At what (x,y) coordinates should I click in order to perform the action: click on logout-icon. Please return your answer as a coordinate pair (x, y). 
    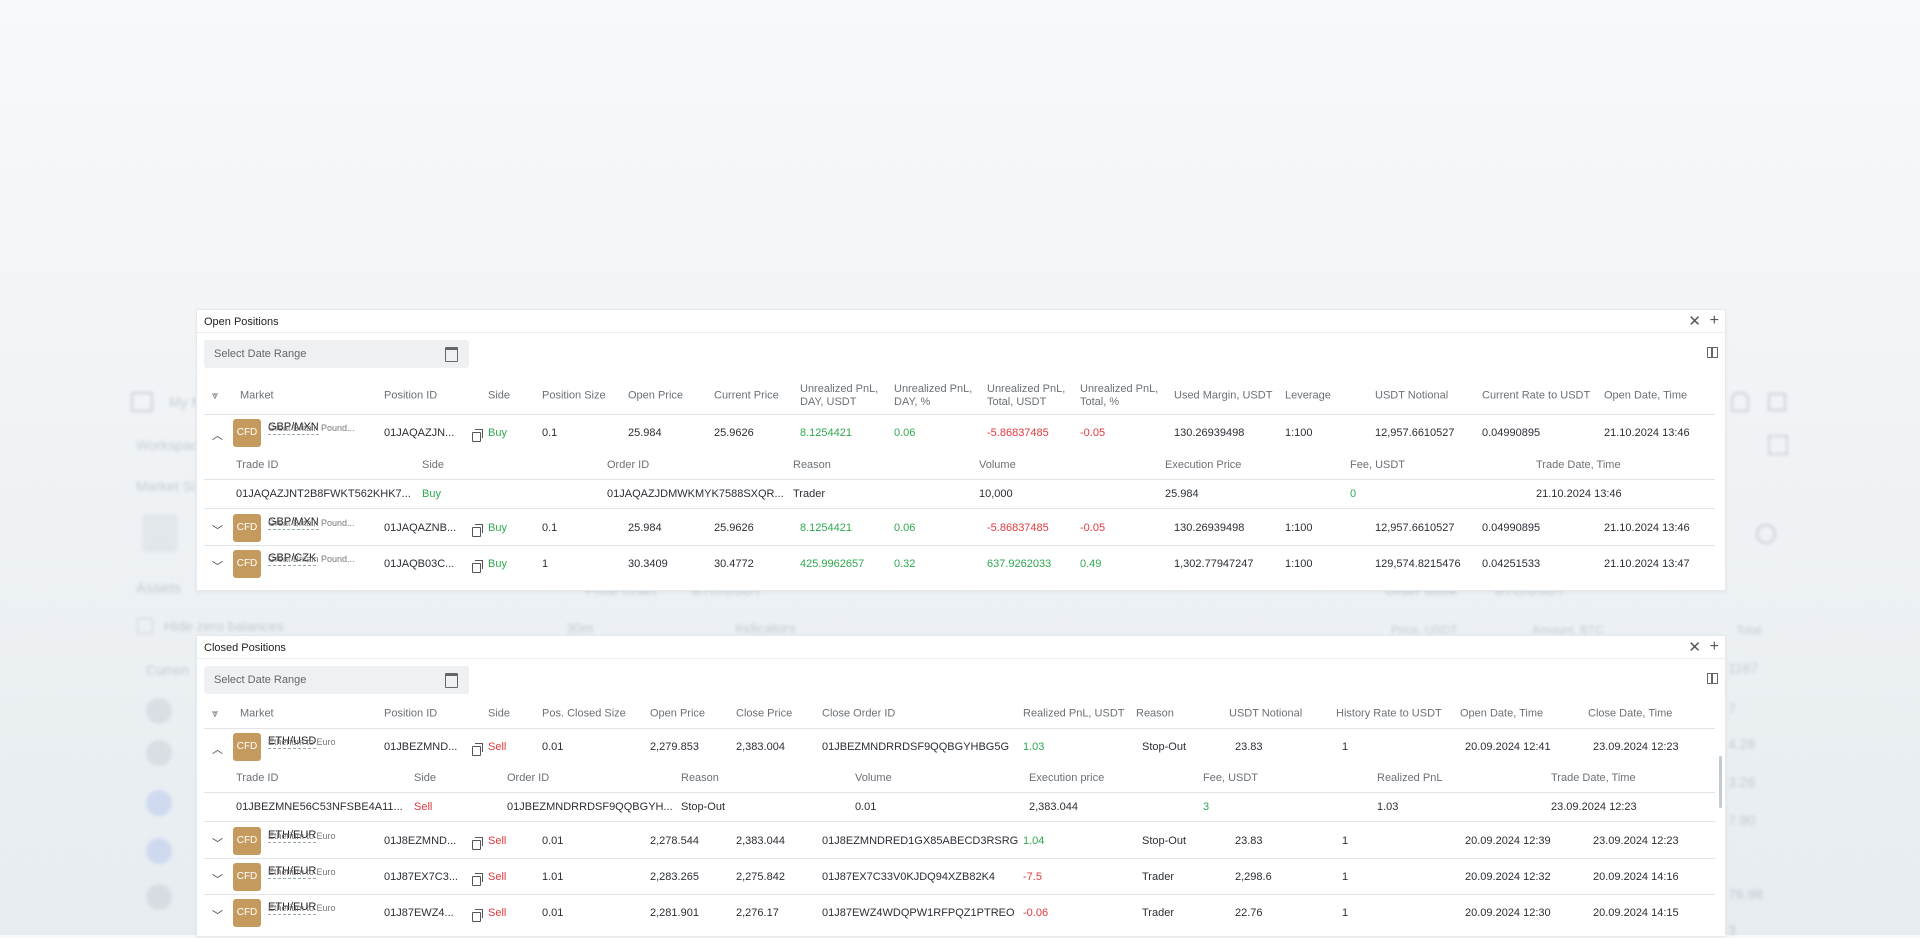
    Looking at the image, I should click on (1777, 402).